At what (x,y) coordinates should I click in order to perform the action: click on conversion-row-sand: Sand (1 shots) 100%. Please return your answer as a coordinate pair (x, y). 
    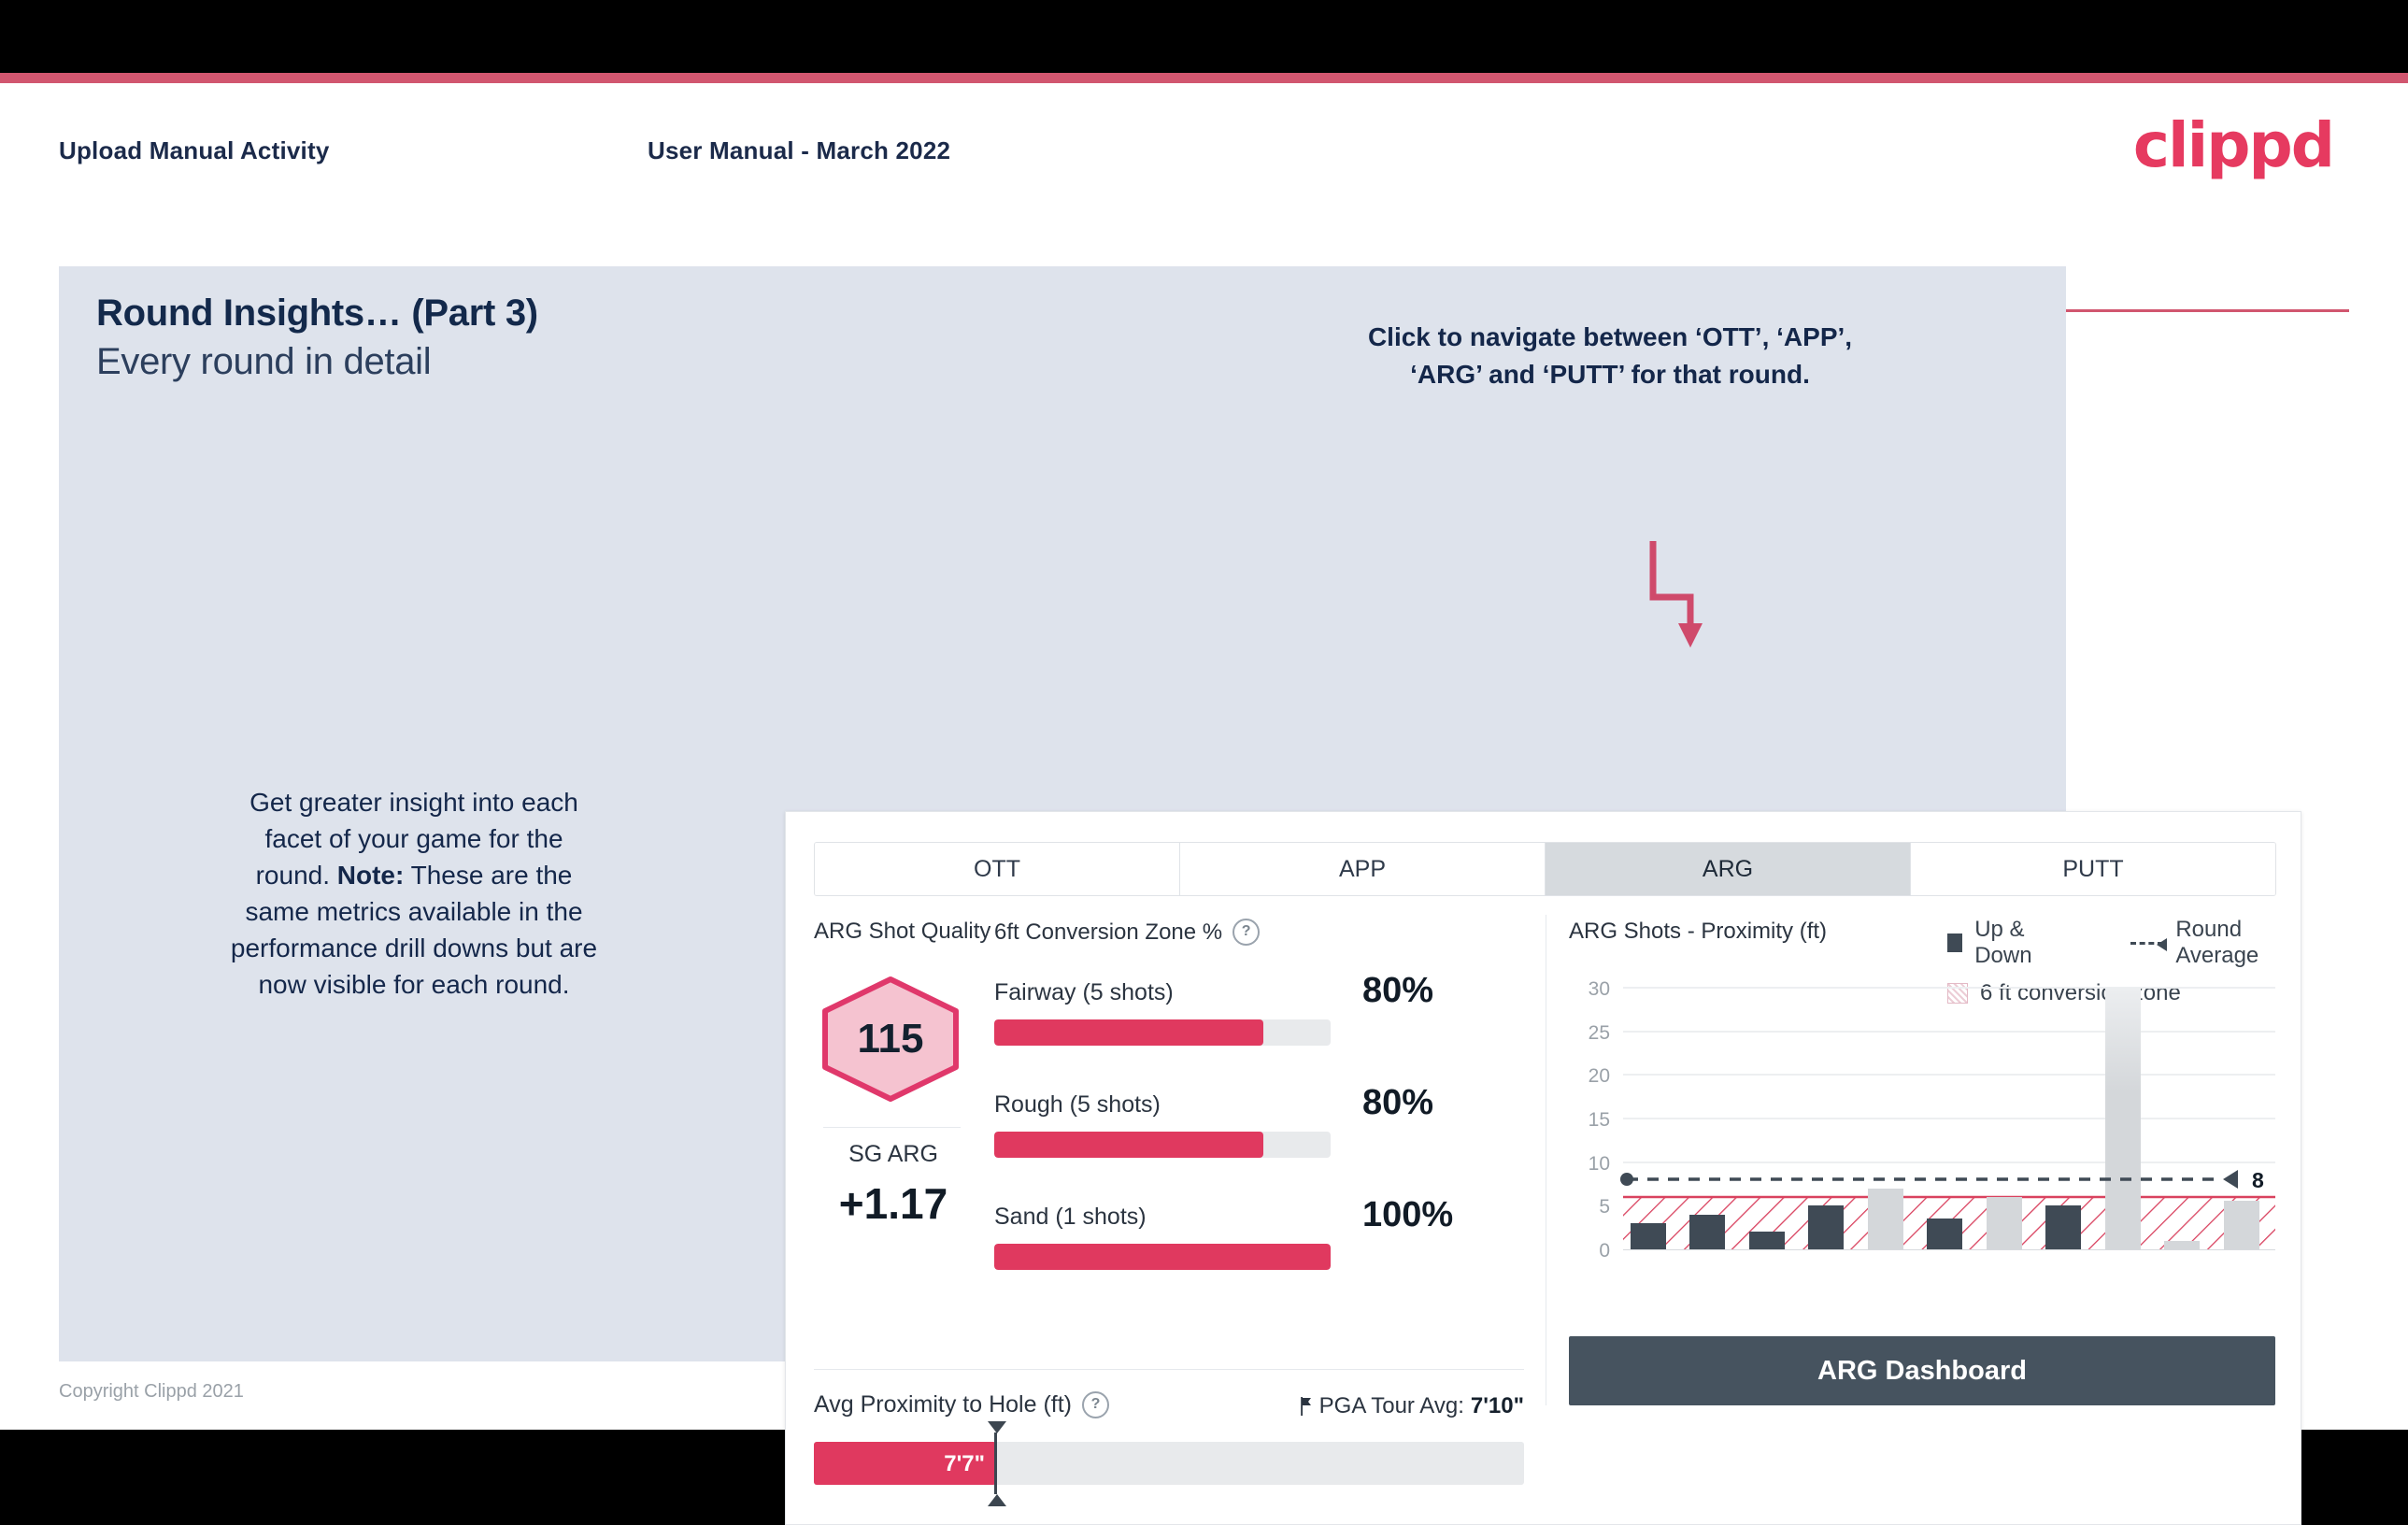
    Looking at the image, I should click on (1251, 1232).